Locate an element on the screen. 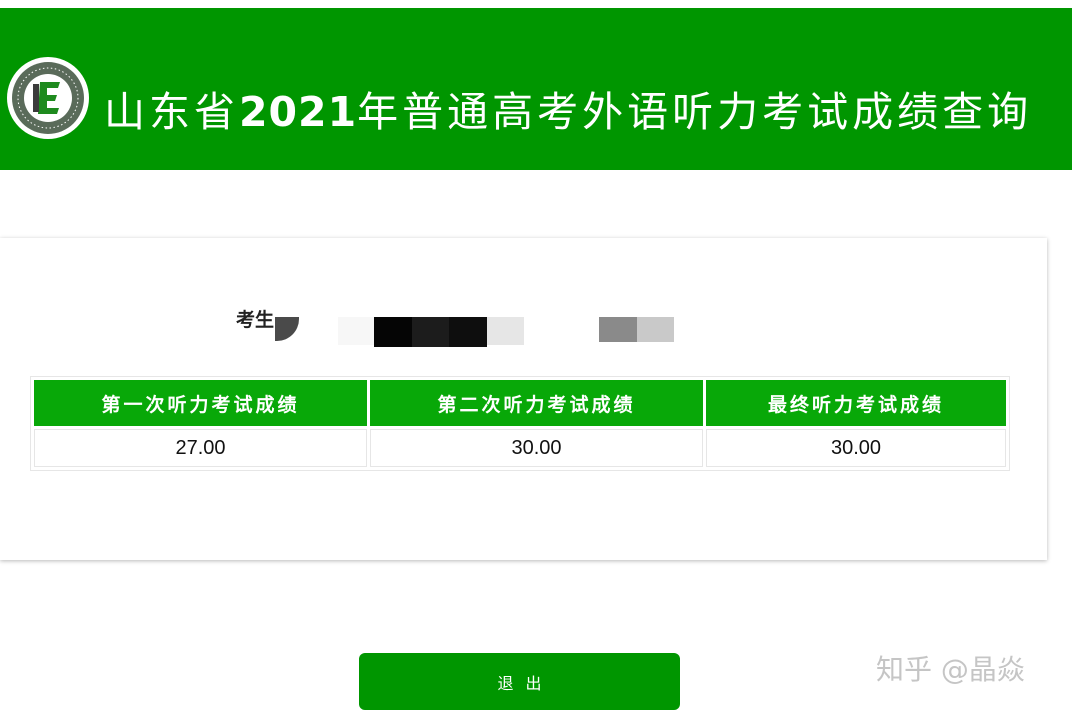 The image size is (1072, 715). table-row: 27.00 30.00 30.00 is located at coordinates (520, 448).